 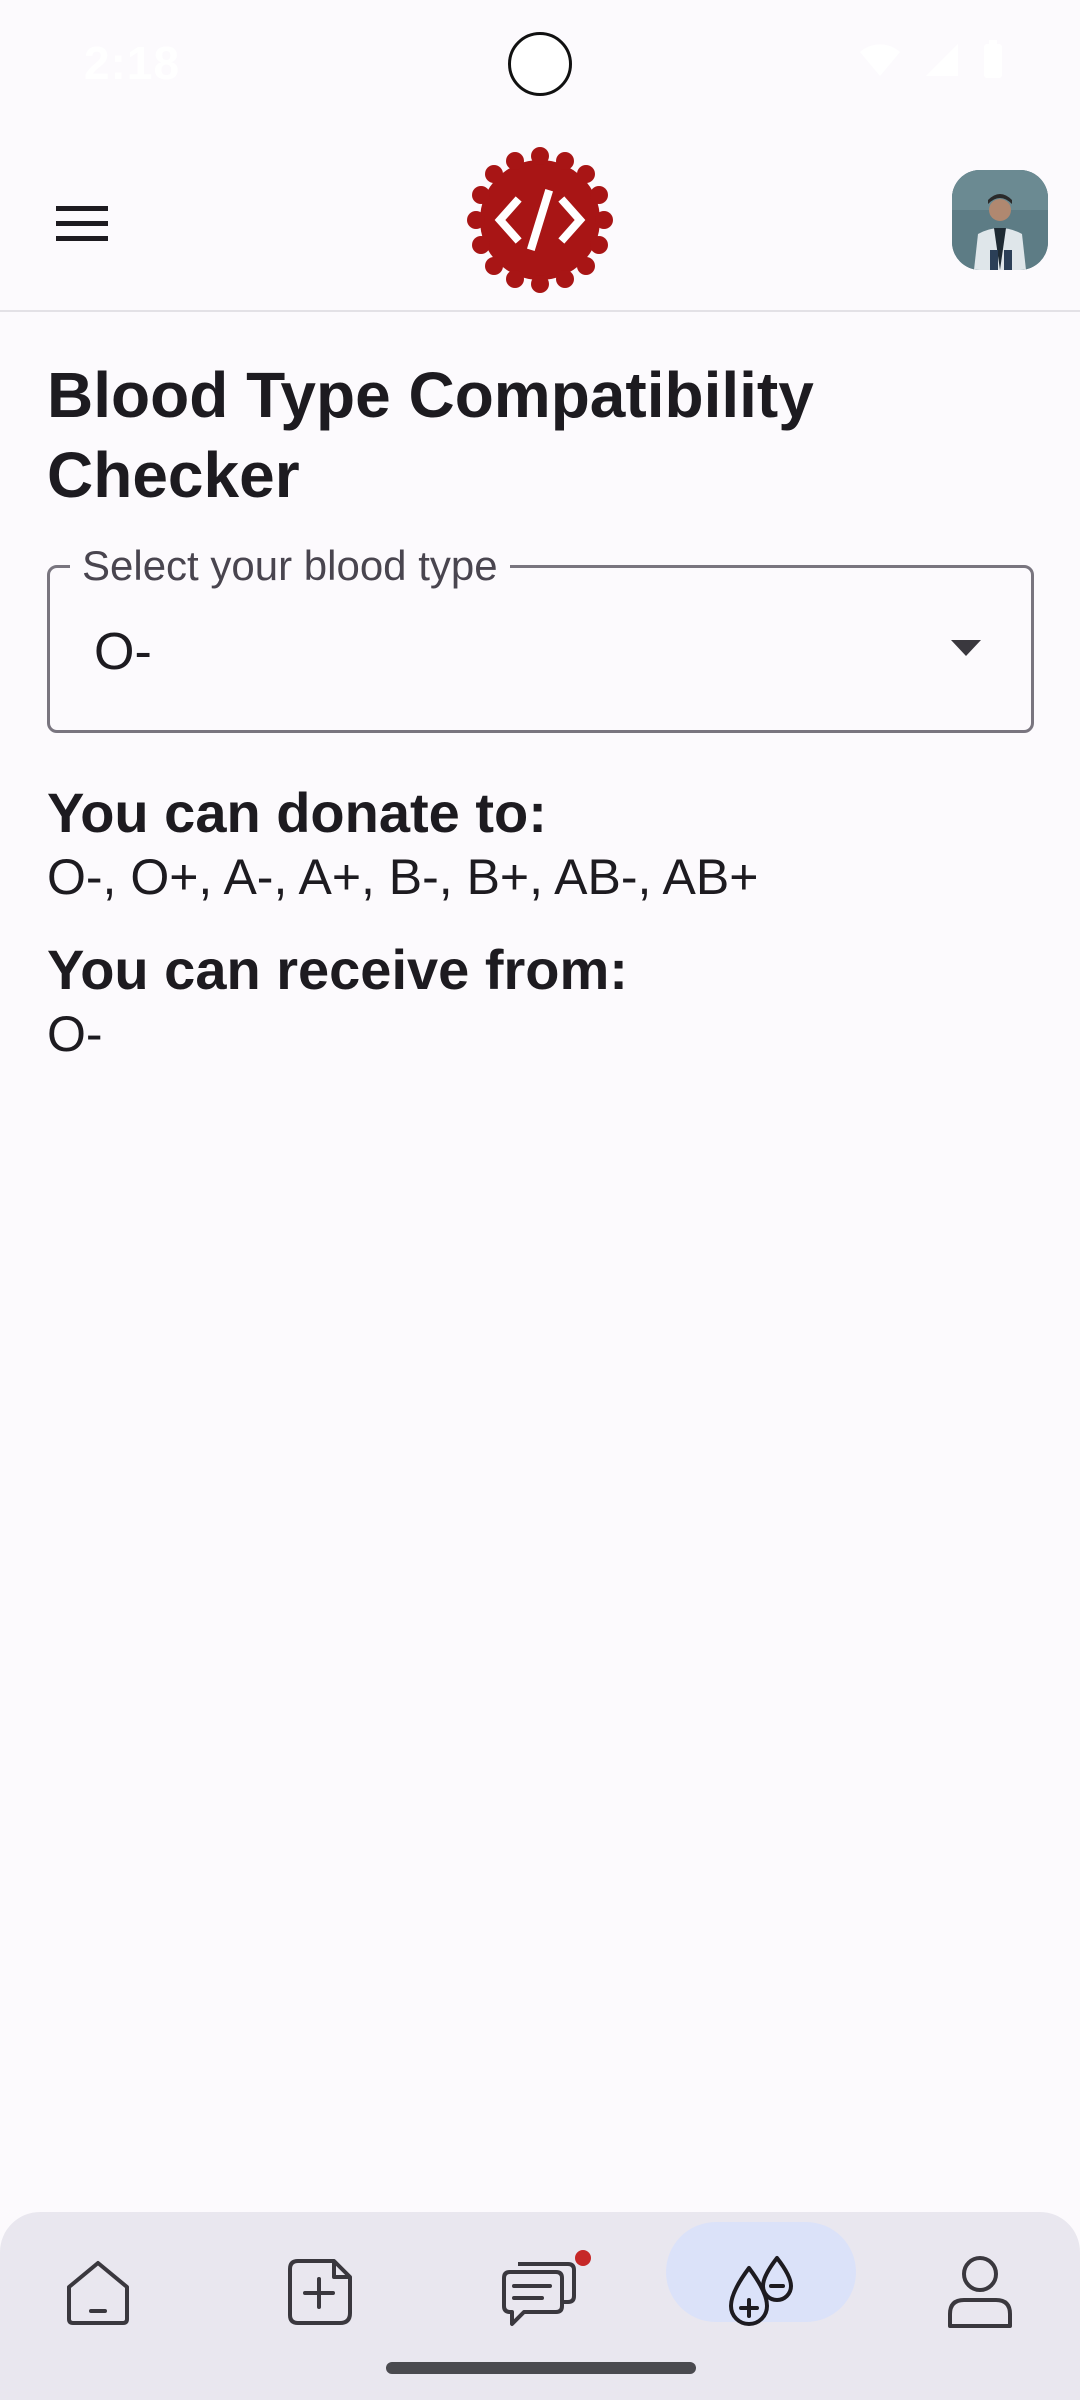 What do you see at coordinates (75, 1034) in the screenshot?
I see `receive-value: O-` at bounding box center [75, 1034].